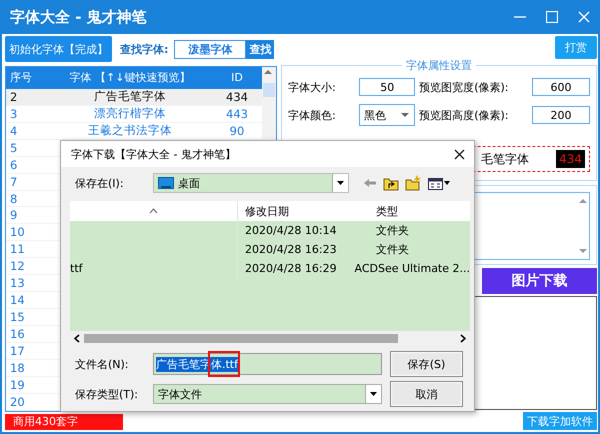  I want to click on field-label: 保存类型(T):, so click(107, 394).